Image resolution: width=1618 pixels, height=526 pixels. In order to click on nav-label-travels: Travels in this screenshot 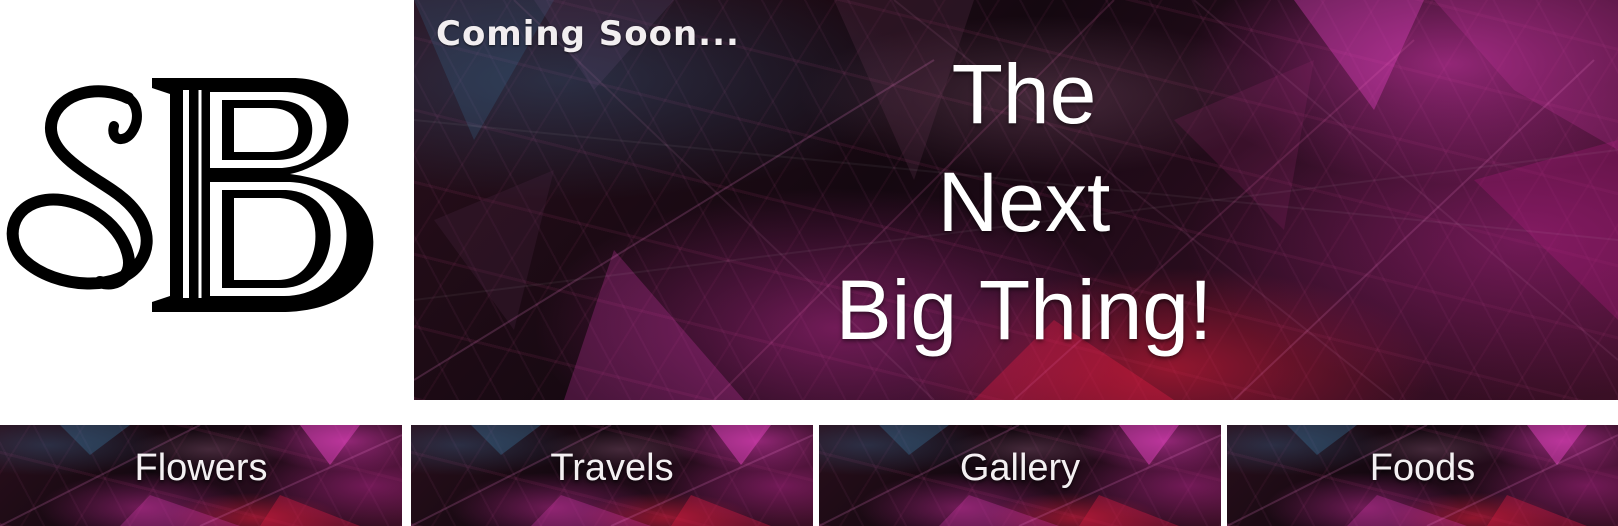, I will do `click(612, 468)`.